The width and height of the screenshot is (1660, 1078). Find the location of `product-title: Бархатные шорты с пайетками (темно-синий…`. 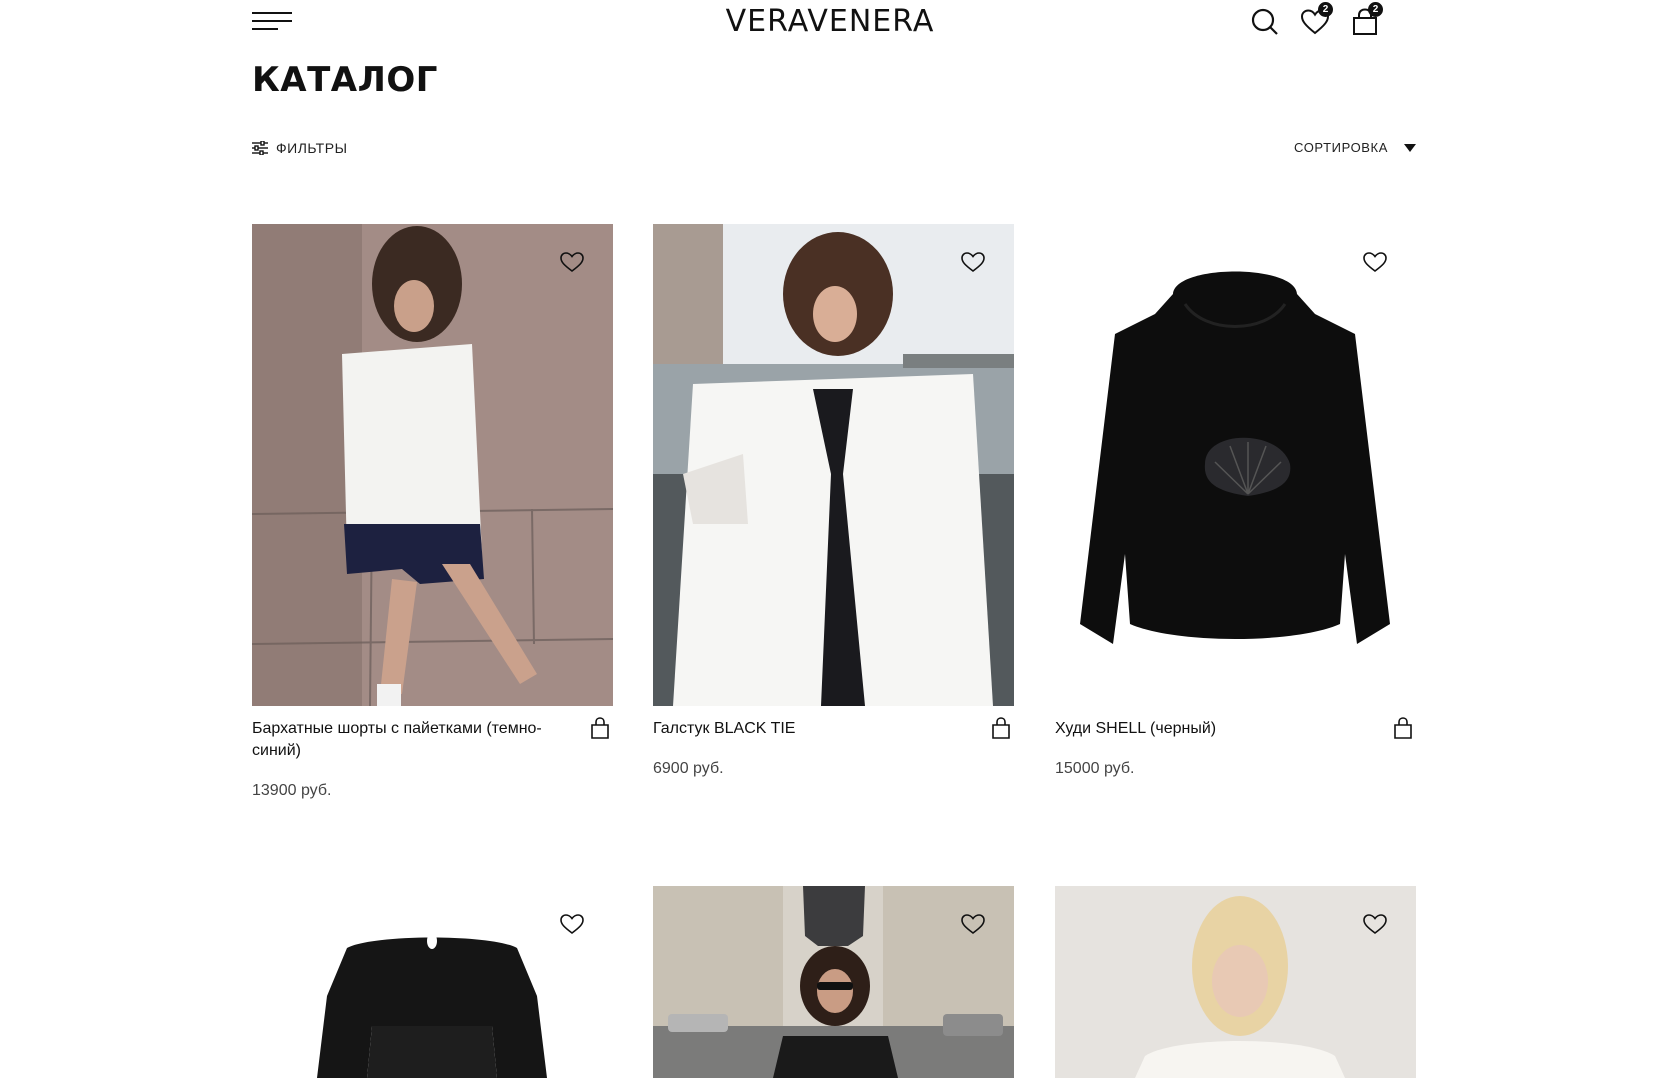

product-title: Бархатные шорты с пайетками (темно-синий… is located at coordinates (402, 740).